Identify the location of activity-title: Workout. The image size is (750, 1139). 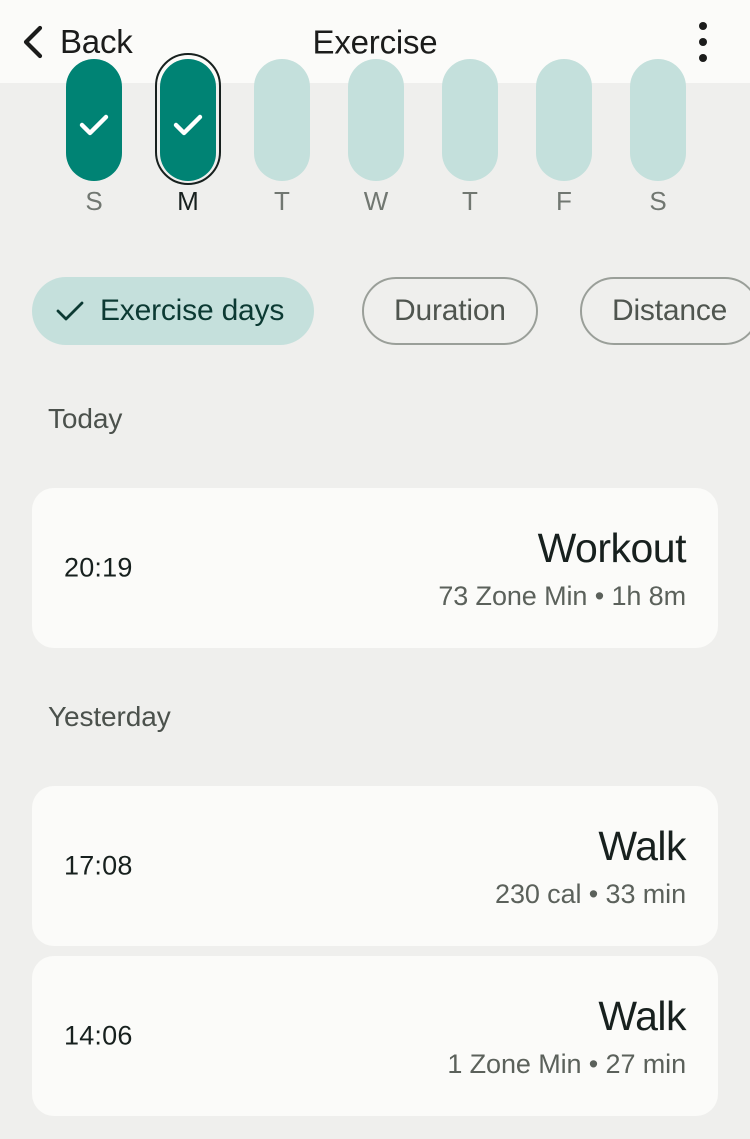
(612, 548).